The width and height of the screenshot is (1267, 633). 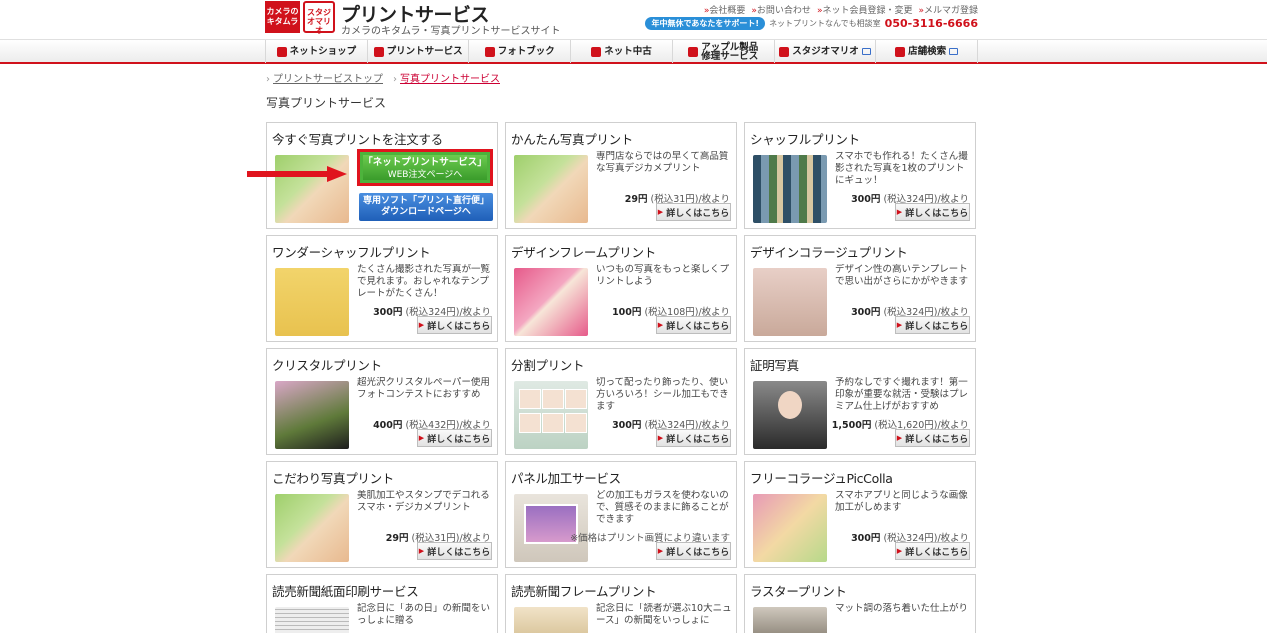 I want to click on nav-netshop: ネットショップ, so click(x=316, y=51).